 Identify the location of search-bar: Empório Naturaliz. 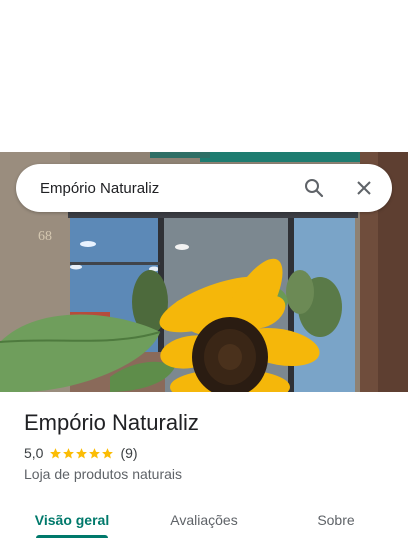
(204, 188).